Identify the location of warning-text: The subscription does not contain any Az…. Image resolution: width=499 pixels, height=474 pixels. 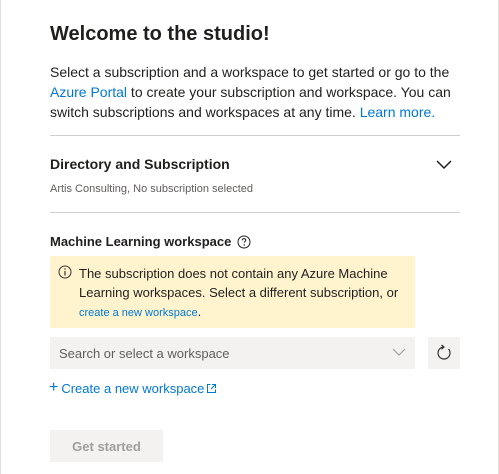
(239, 283).